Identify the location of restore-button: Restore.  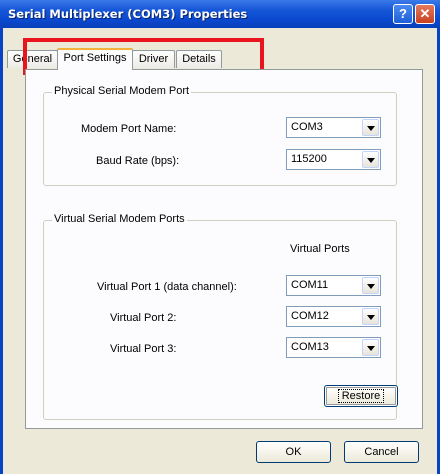
(361, 396).